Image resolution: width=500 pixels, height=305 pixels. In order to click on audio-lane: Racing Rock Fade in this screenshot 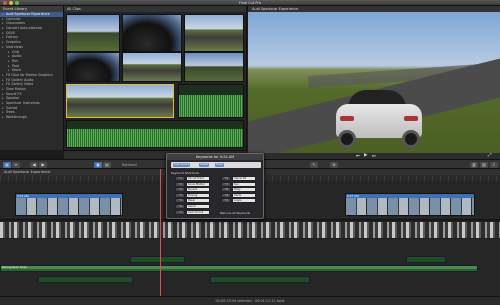, I will do `click(239, 268)`.